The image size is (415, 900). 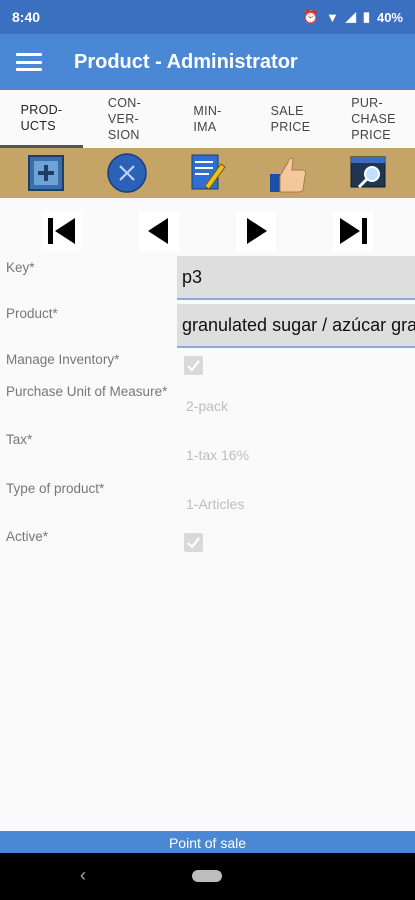 I want to click on record-navigation, so click(x=207, y=231).